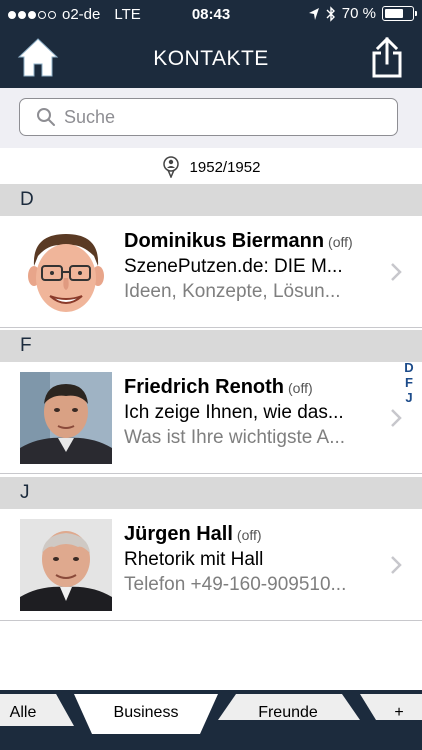 Image resolution: width=422 pixels, height=750 pixels. What do you see at coordinates (46, 117) in the screenshot?
I see `search-icon` at bounding box center [46, 117].